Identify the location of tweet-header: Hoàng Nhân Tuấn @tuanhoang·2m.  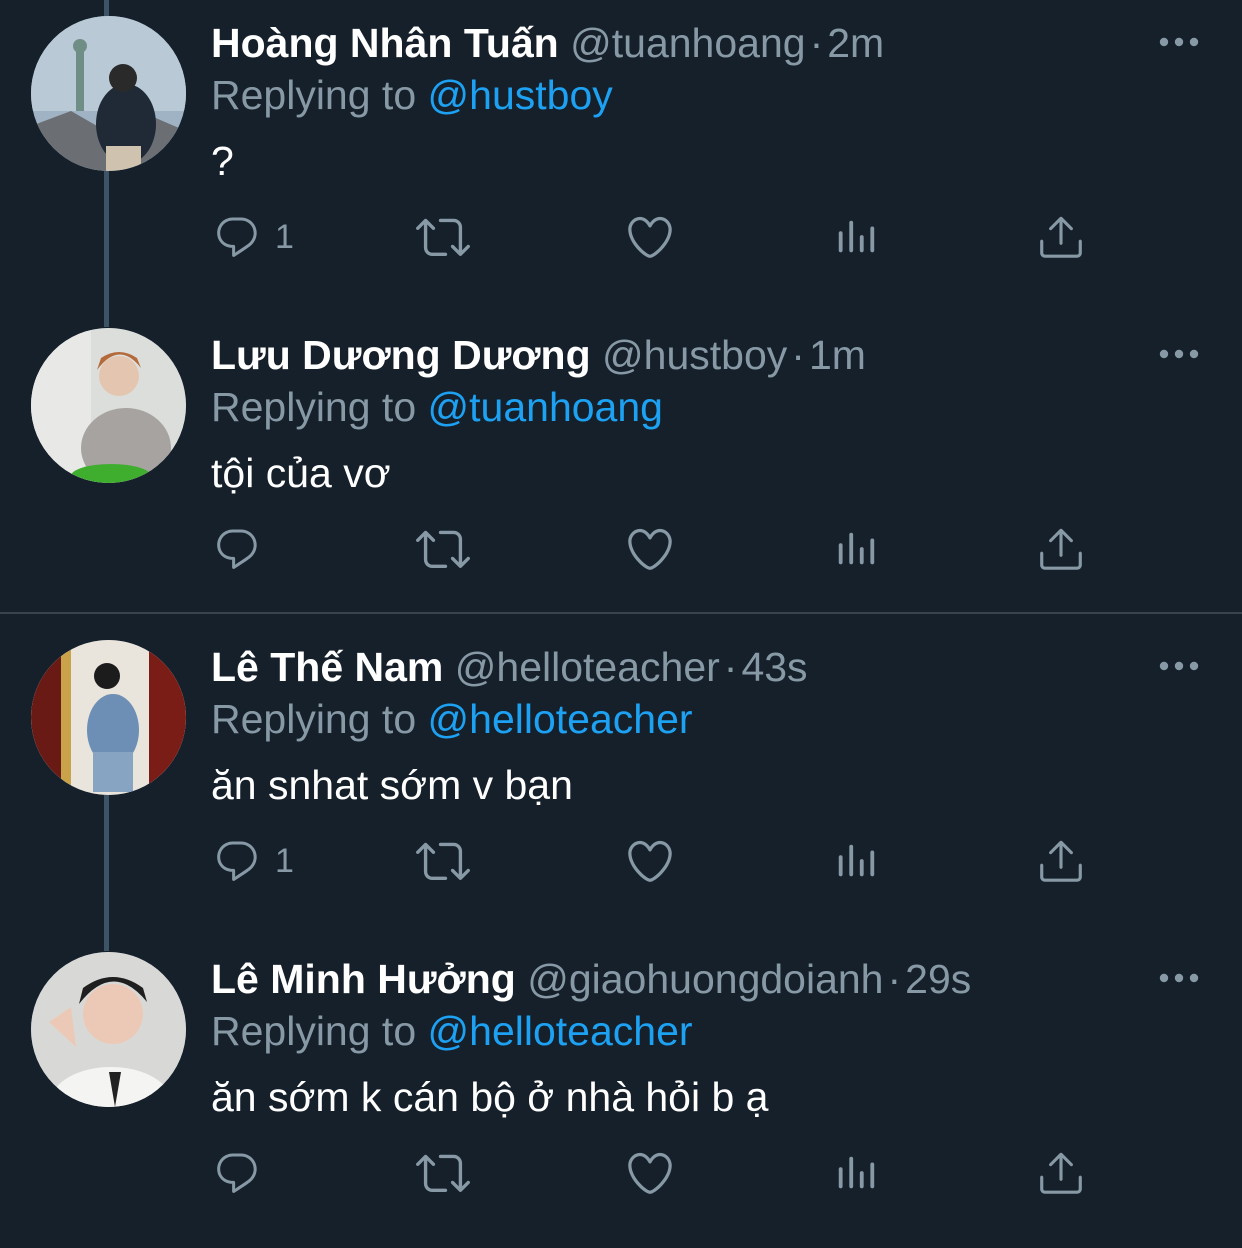
(547, 43).